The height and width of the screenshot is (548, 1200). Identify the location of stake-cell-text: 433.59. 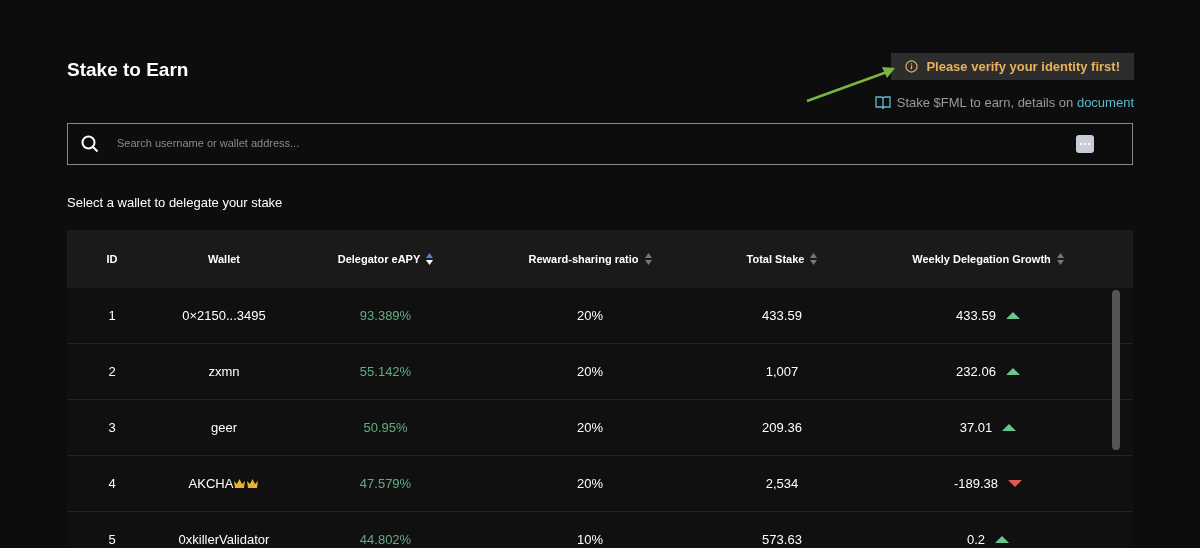
(782, 315).